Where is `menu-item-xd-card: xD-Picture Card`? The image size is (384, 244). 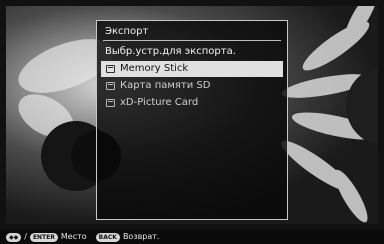 menu-item-xd-card: xD-Picture Card is located at coordinates (192, 103).